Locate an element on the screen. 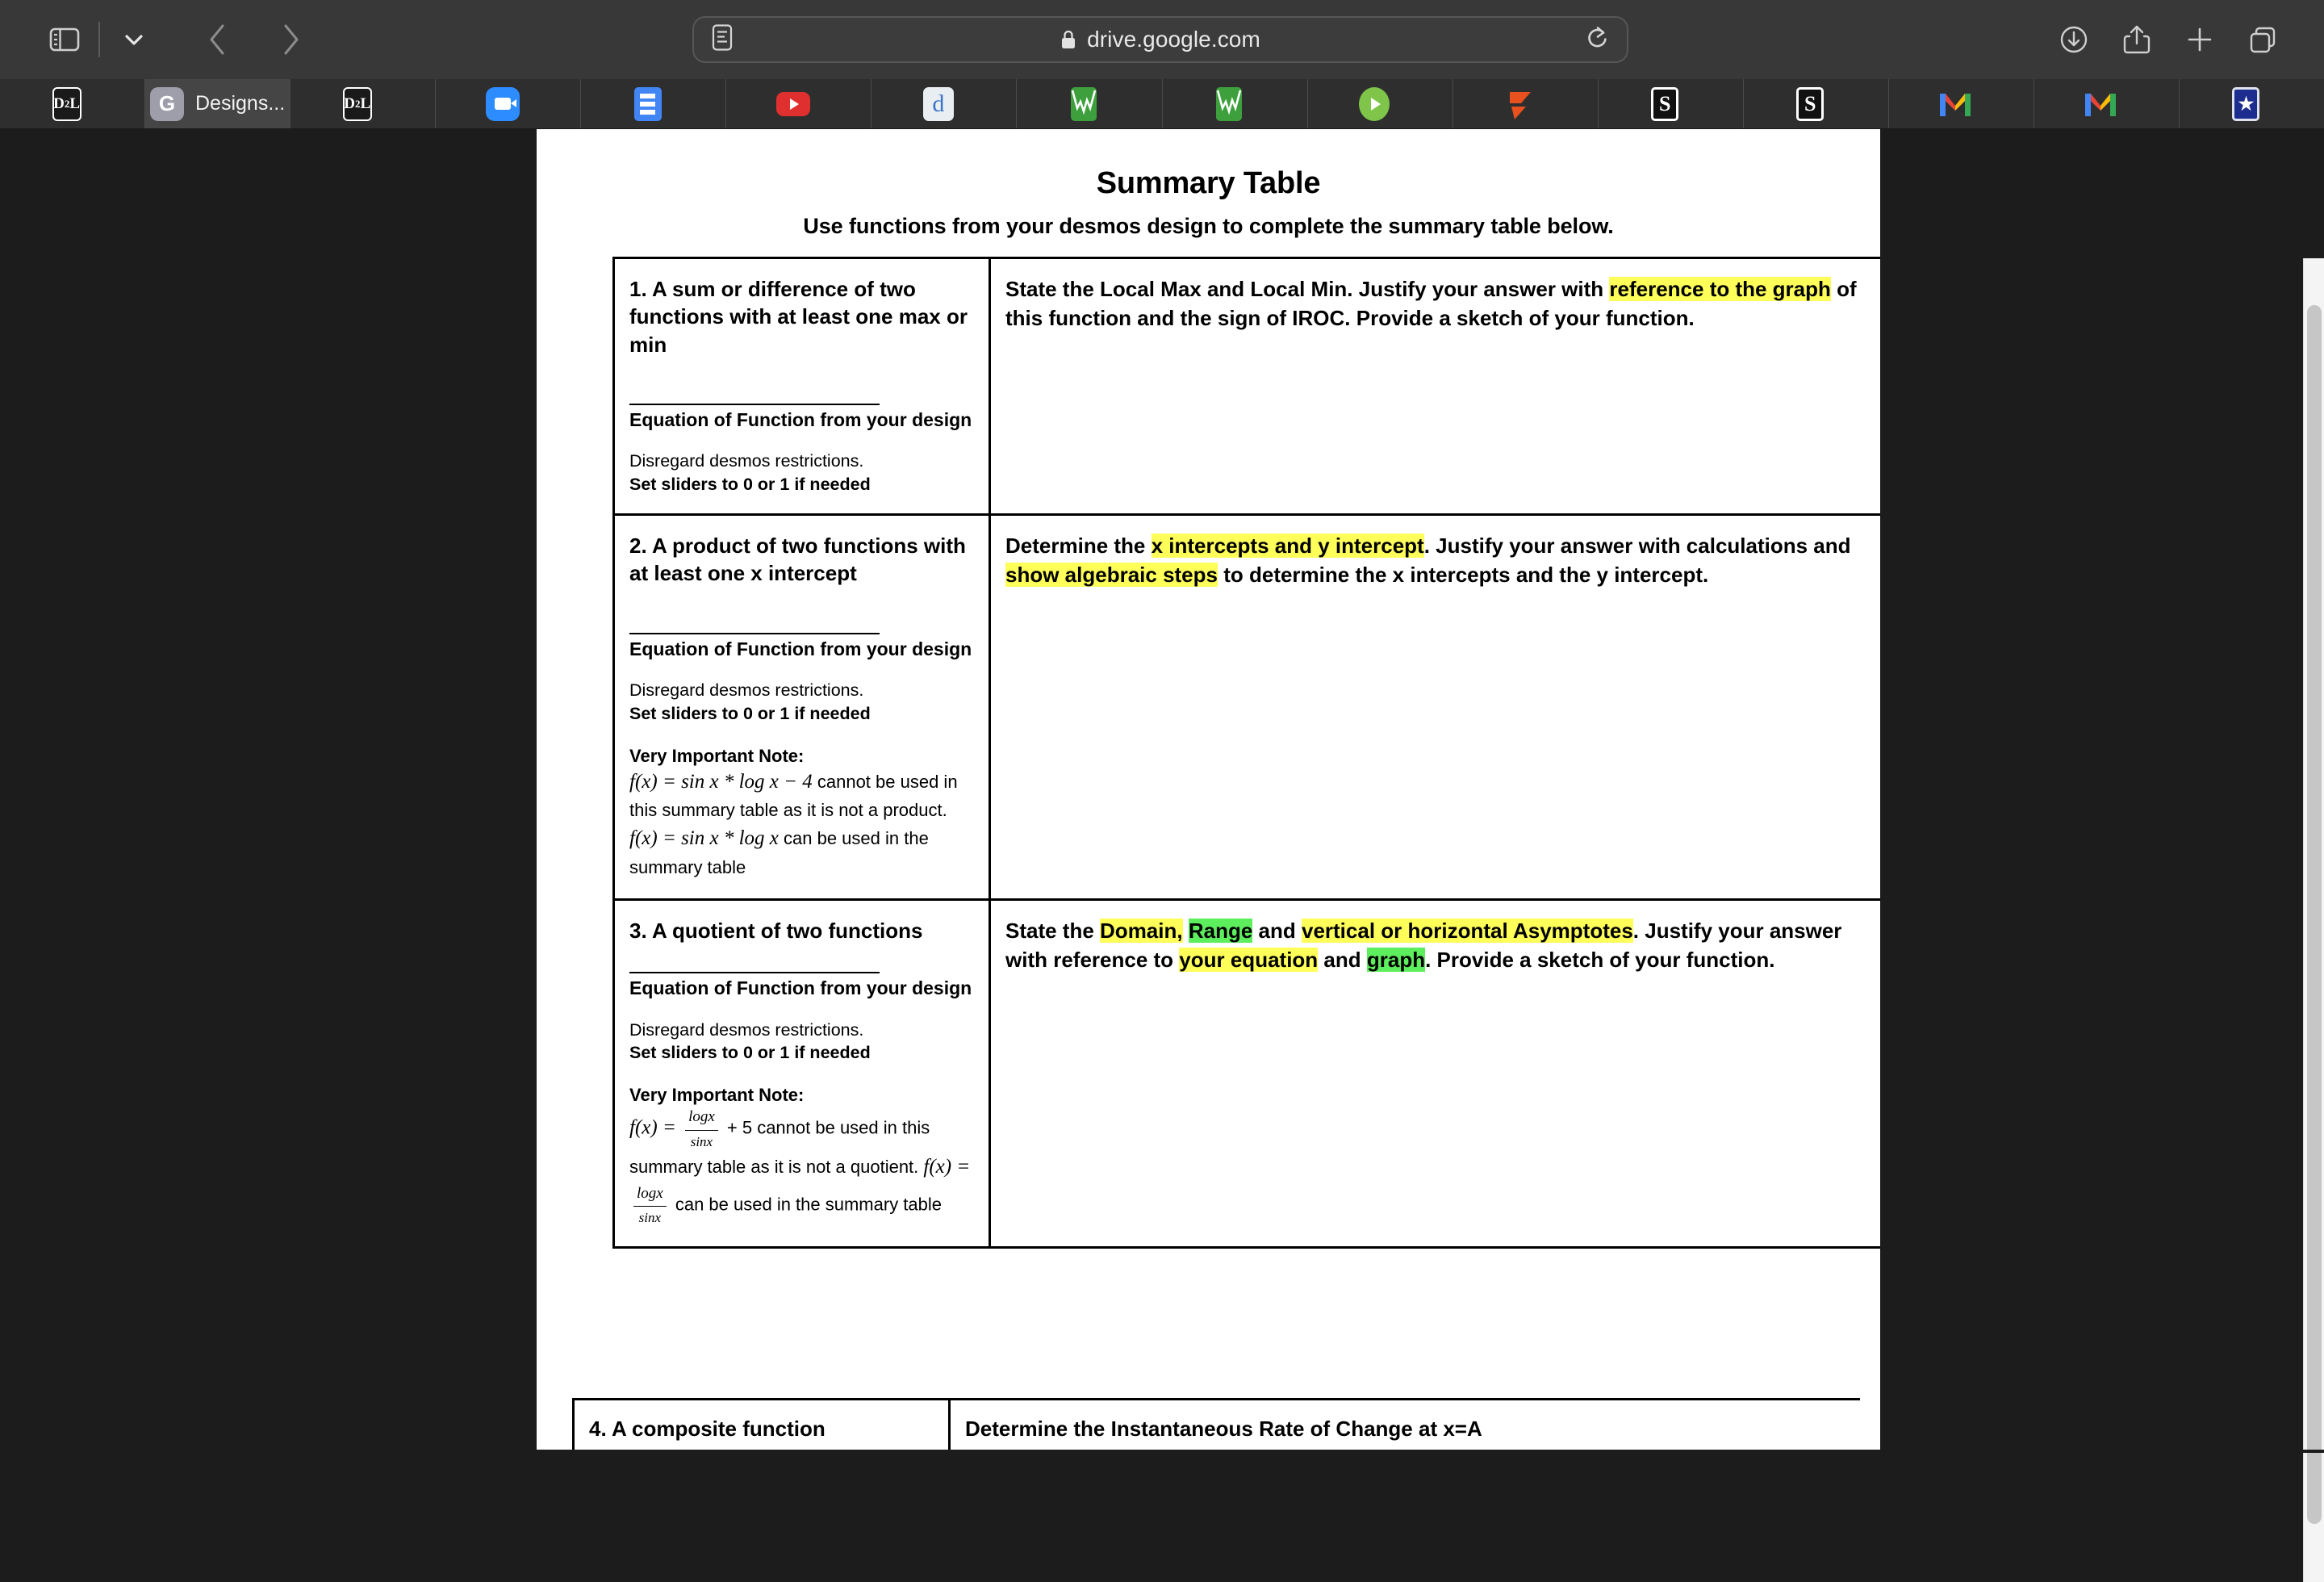 The height and width of the screenshot is (1582, 2324). prompt-highlight-green: graph is located at coordinates (1396, 960).